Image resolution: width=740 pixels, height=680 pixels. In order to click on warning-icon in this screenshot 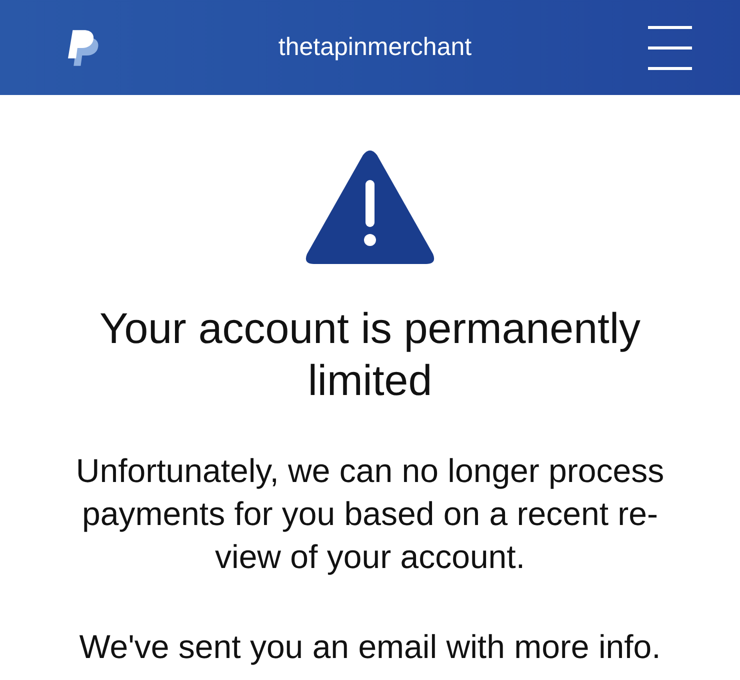, I will do `click(370, 207)`.